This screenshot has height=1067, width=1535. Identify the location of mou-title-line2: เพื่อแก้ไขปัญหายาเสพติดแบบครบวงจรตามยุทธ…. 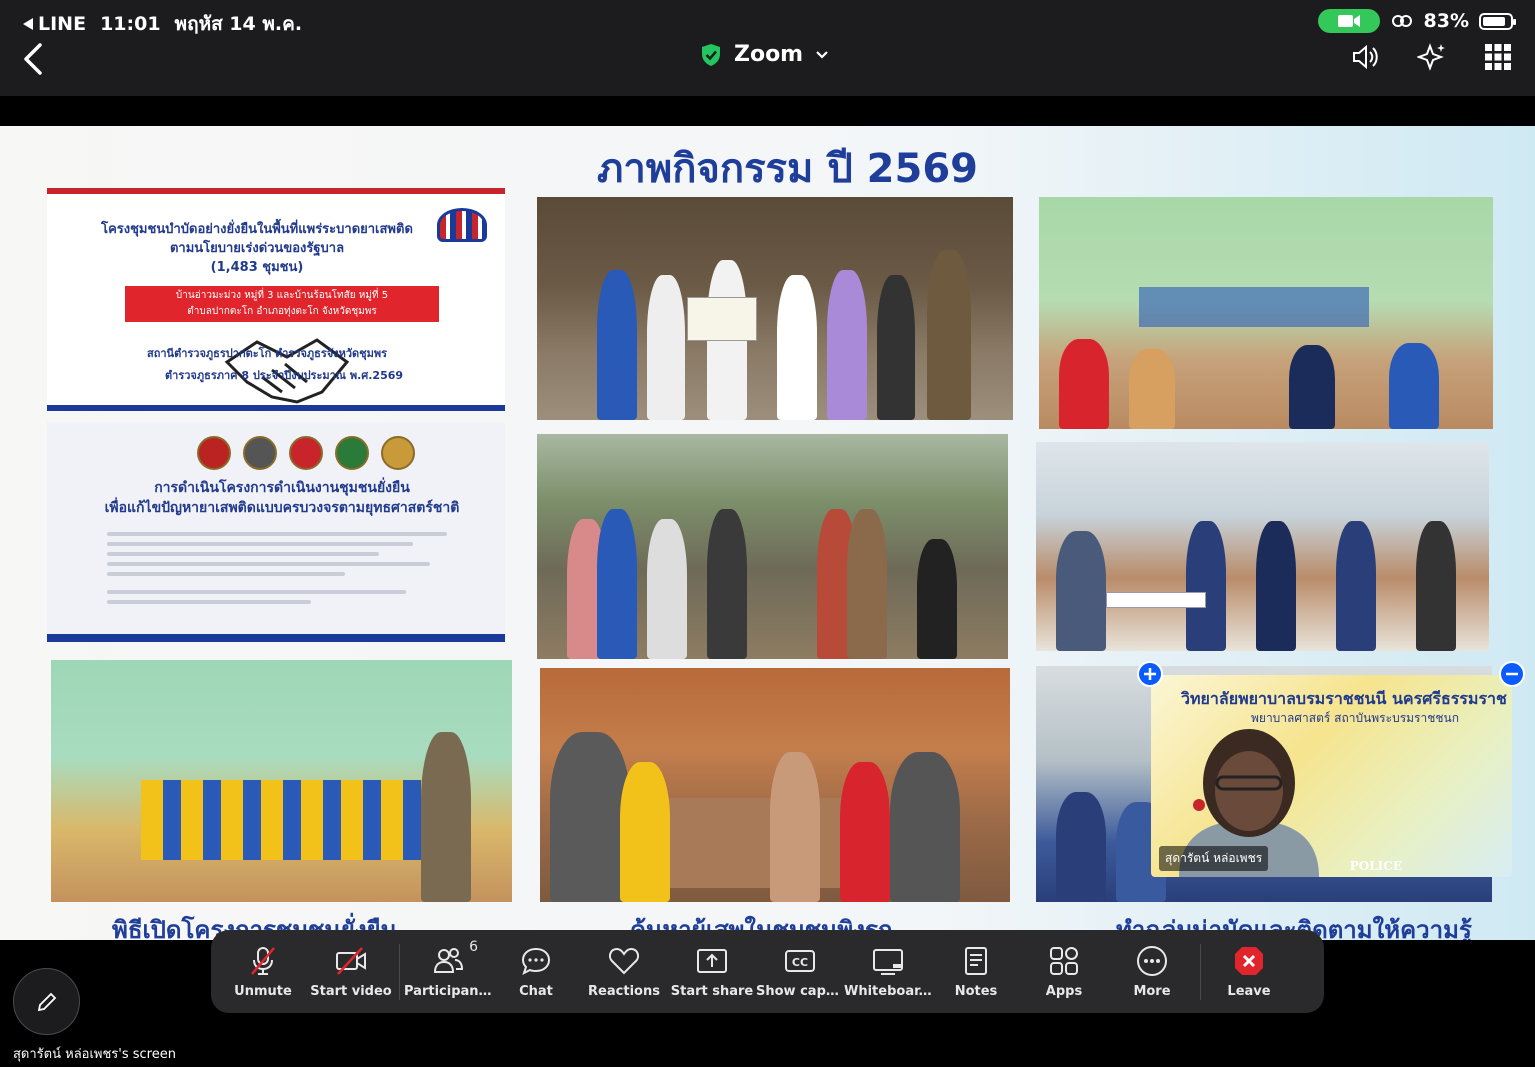
(282, 508).